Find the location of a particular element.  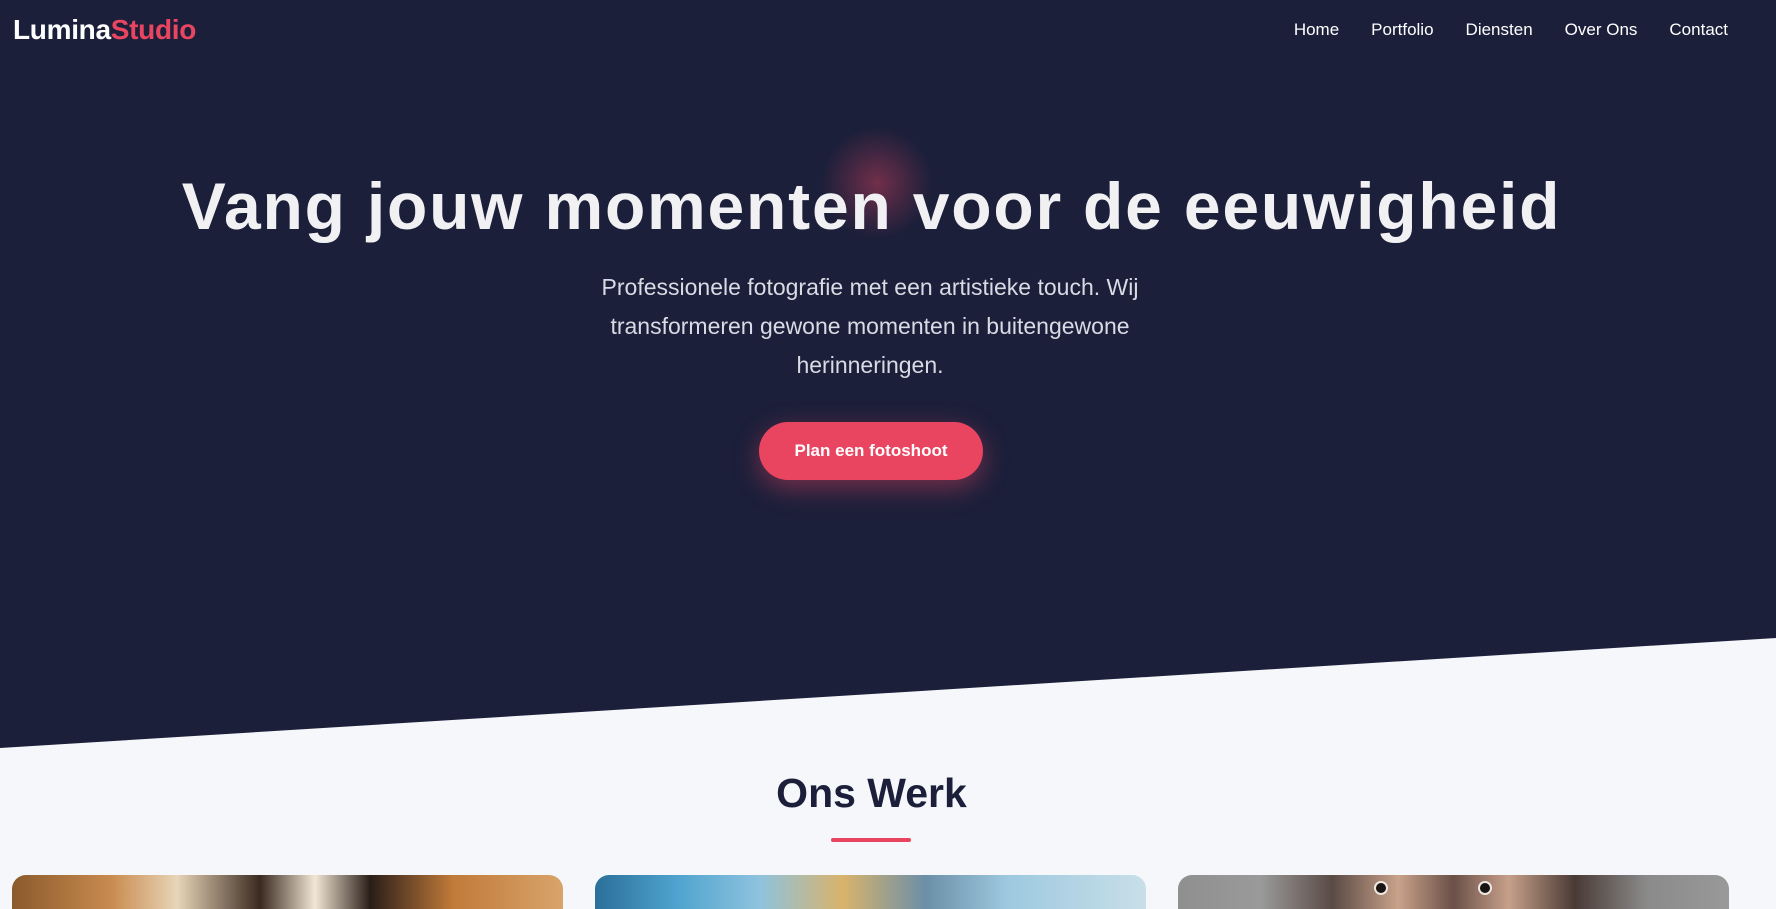

logo: LuminaStudio is located at coordinates (104, 30).